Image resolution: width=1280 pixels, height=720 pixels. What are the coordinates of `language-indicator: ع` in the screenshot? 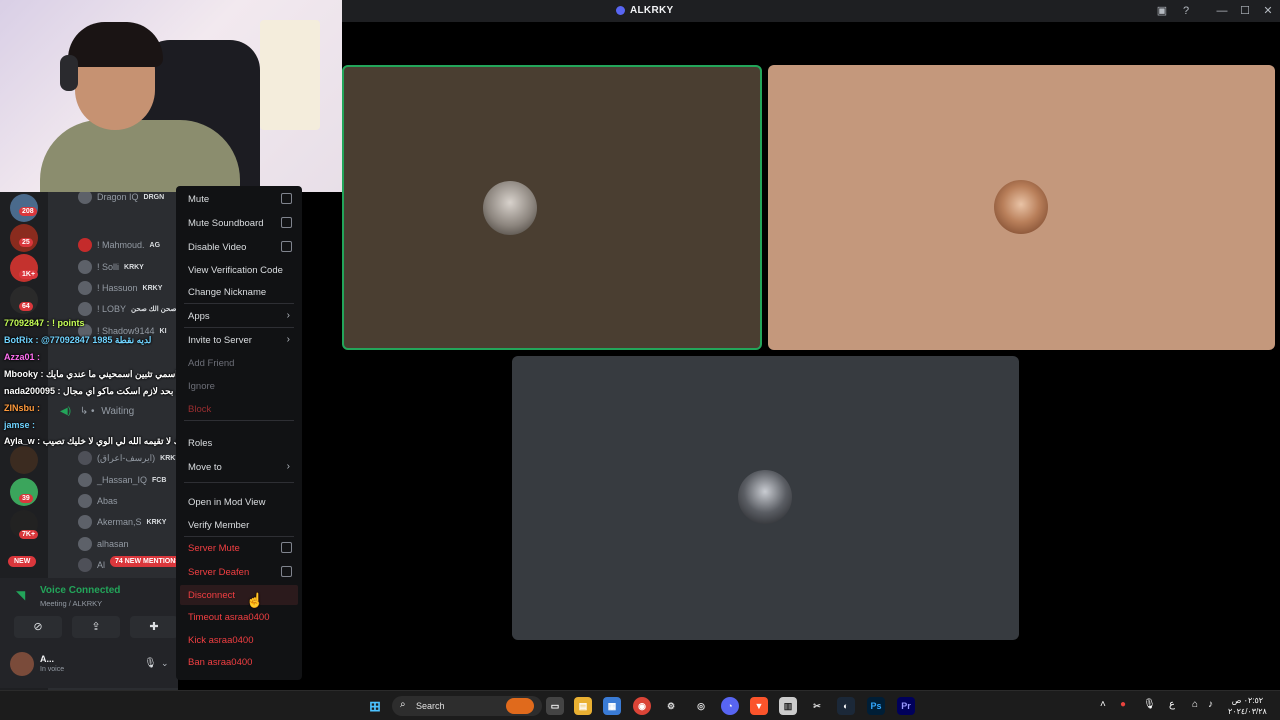 It's located at (1172, 704).